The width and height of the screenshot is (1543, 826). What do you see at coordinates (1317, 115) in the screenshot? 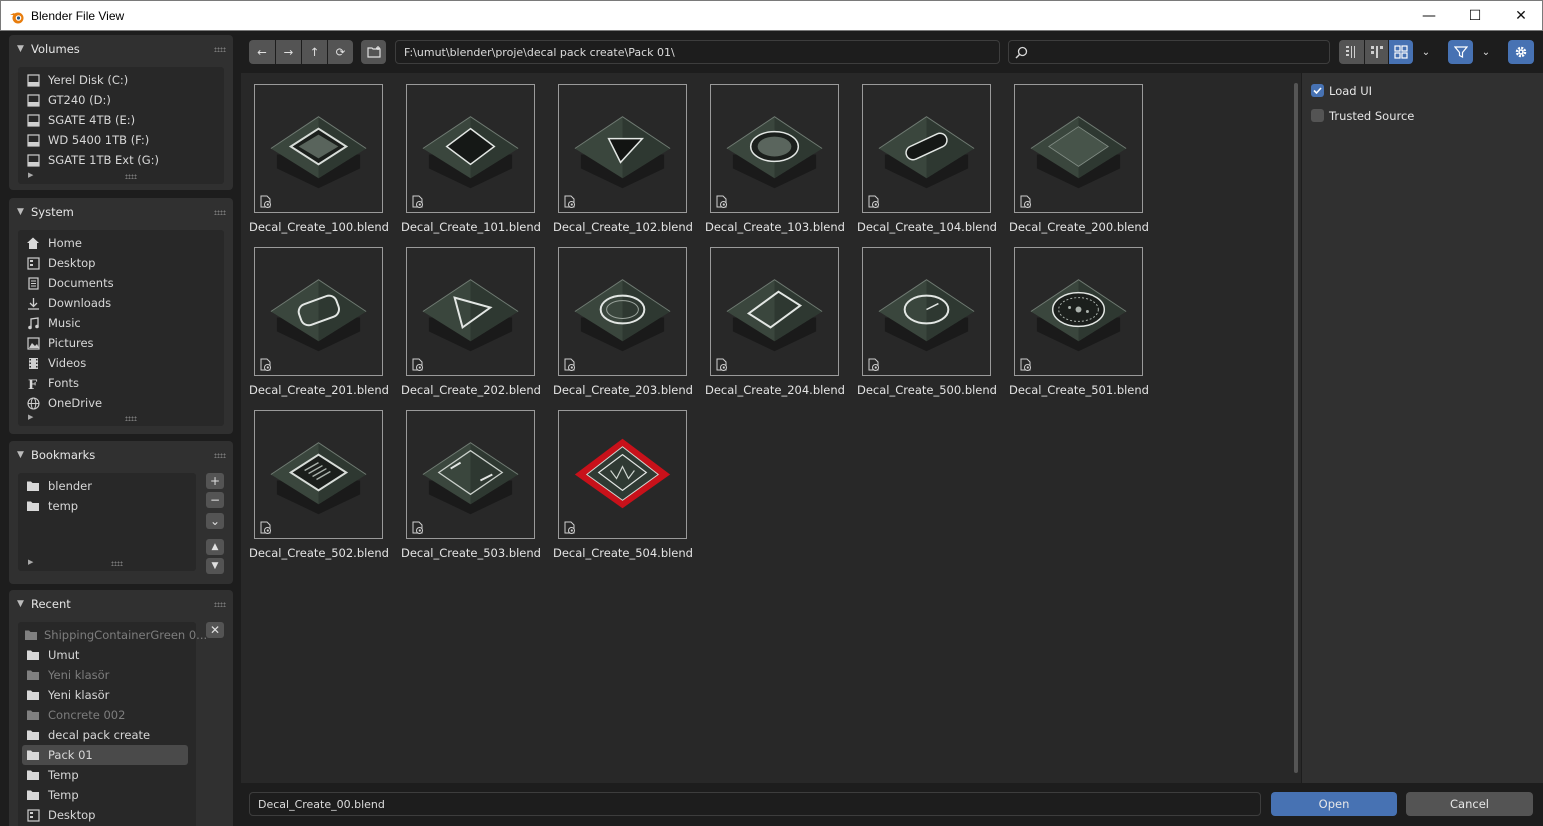
I see `trusted-source-checkbox` at bounding box center [1317, 115].